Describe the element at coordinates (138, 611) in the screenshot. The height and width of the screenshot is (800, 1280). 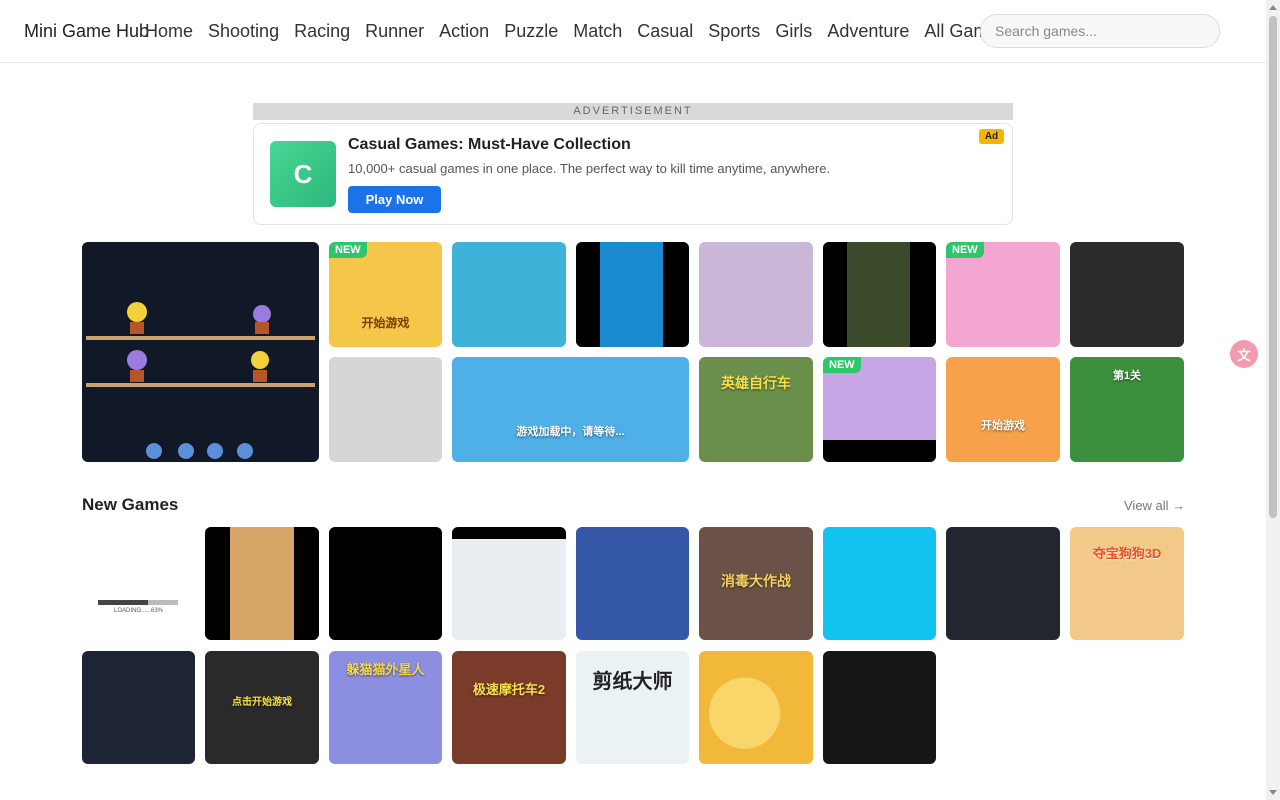
I see `loading-text: LOADING......63%` at that location.